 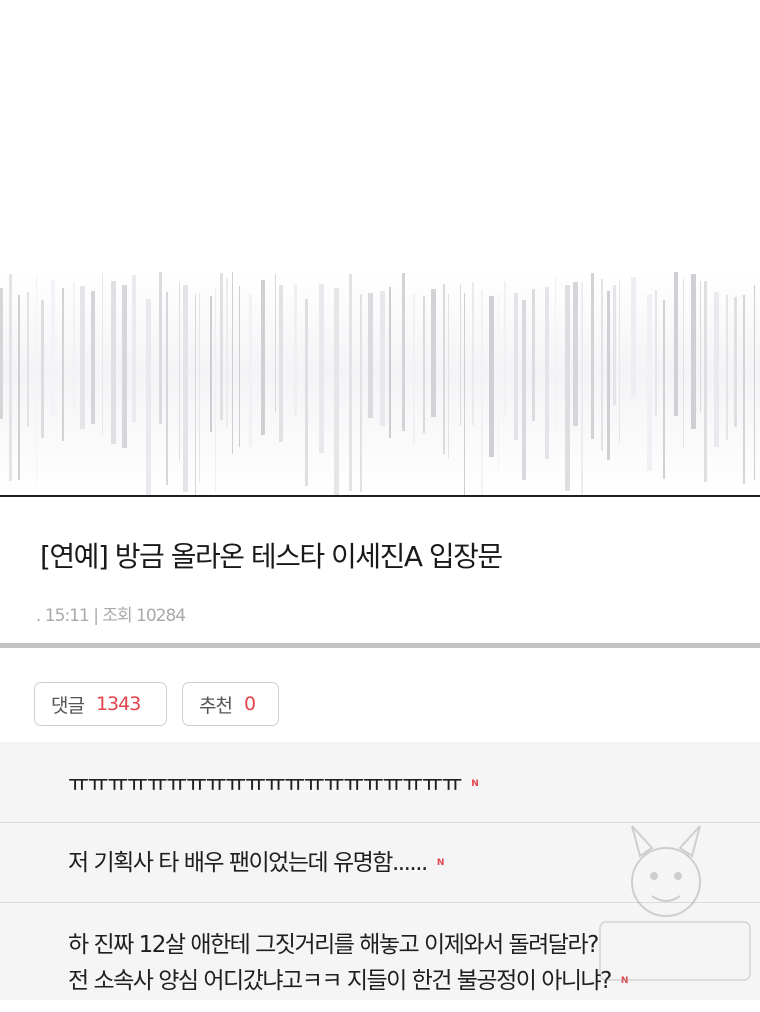 I want to click on recommend-count: 0, so click(x=249, y=704).